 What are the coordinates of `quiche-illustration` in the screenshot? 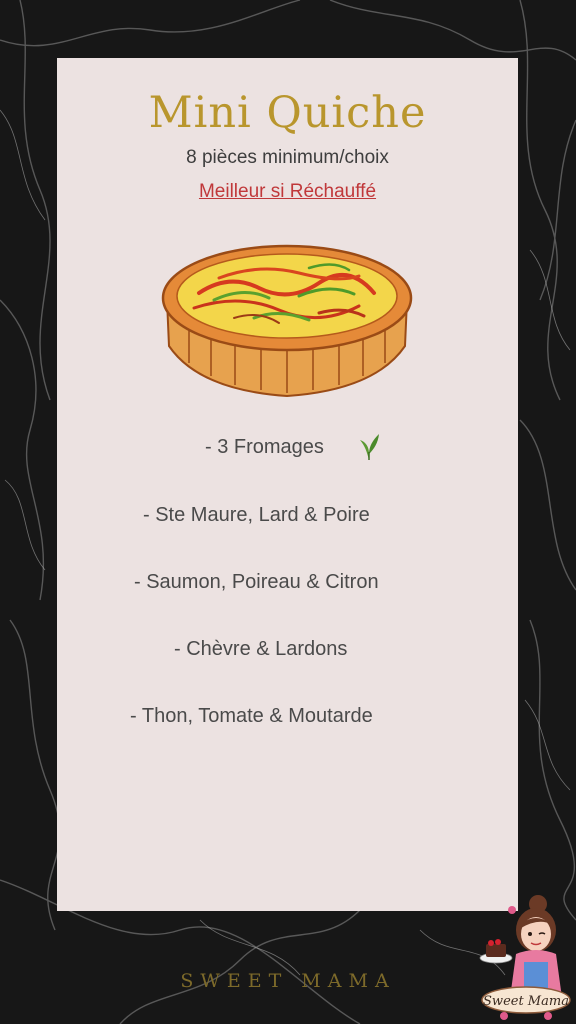 It's located at (287, 321).